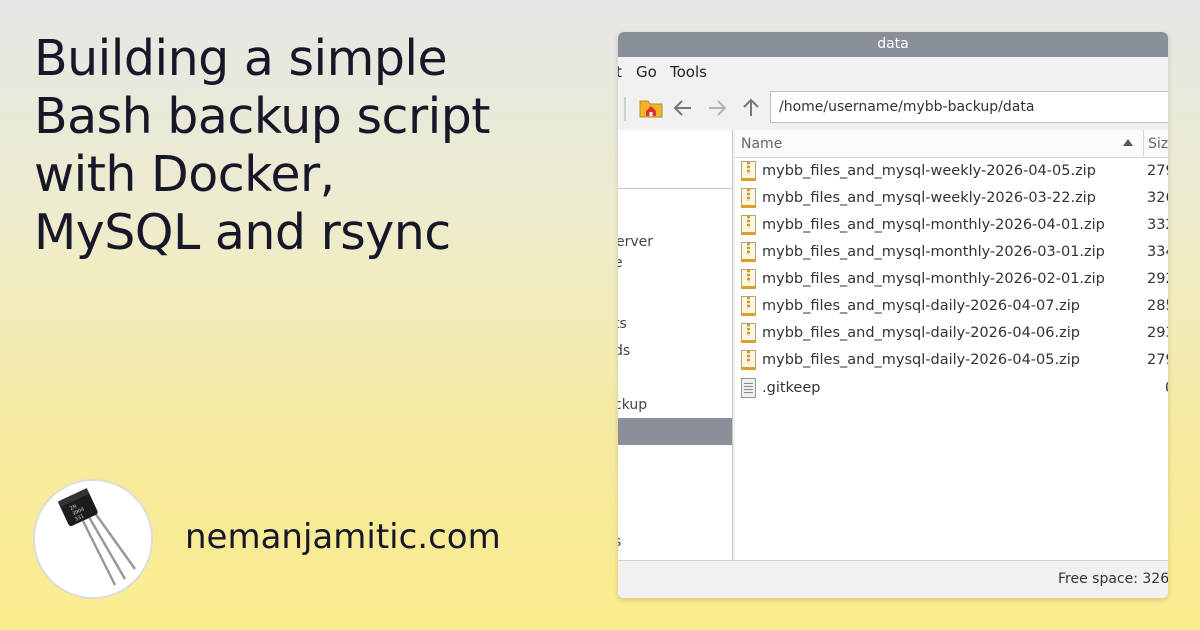 This screenshot has width=1200, height=630. What do you see at coordinates (675, 345) in the screenshot?
I see `sidebar: erver e ts ds ckup s` at bounding box center [675, 345].